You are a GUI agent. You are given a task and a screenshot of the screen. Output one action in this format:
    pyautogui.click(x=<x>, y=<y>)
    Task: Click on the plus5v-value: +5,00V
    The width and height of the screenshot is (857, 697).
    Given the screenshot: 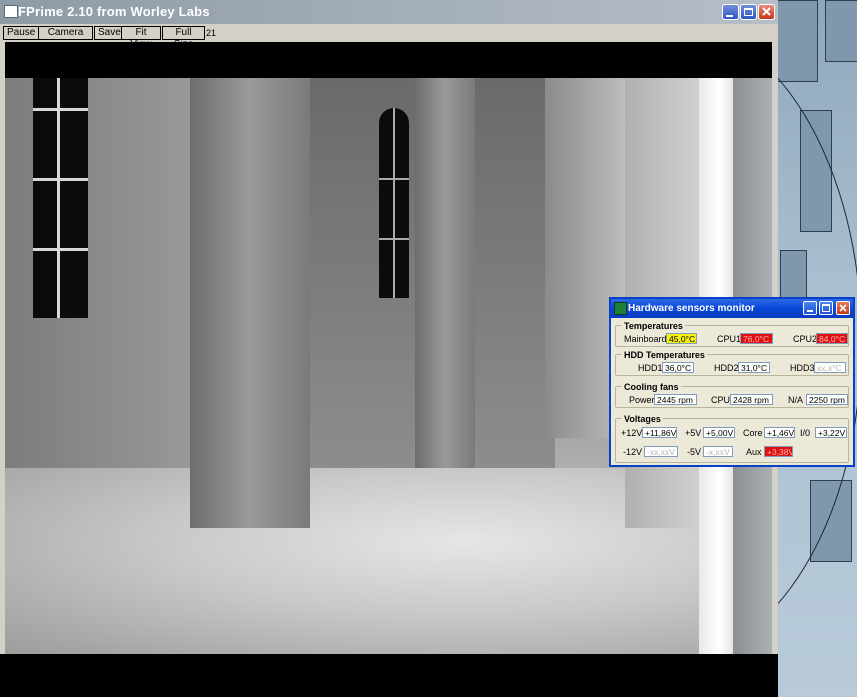 What is the action you would take?
    pyautogui.click(x=719, y=432)
    